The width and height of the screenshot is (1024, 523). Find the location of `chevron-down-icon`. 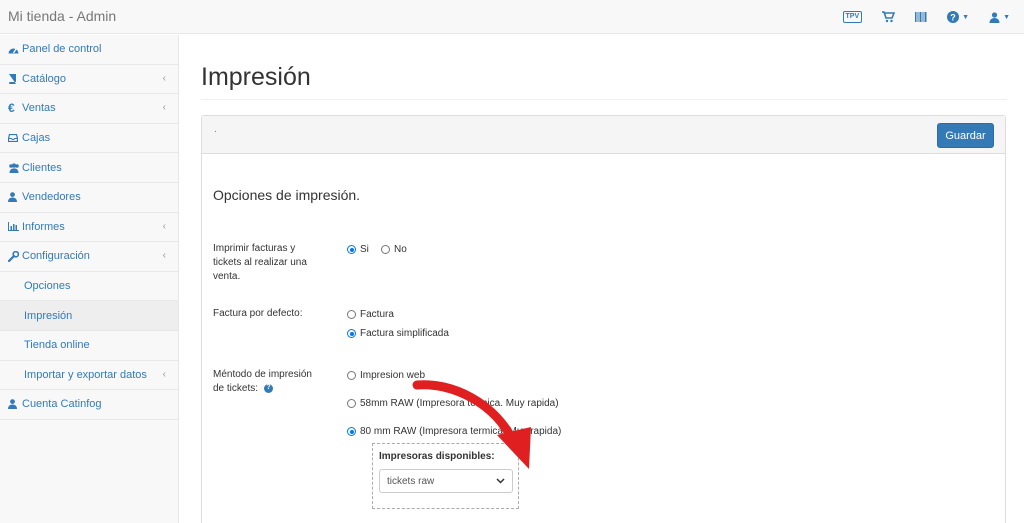

chevron-down-icon is located at coordinates (500, 482).